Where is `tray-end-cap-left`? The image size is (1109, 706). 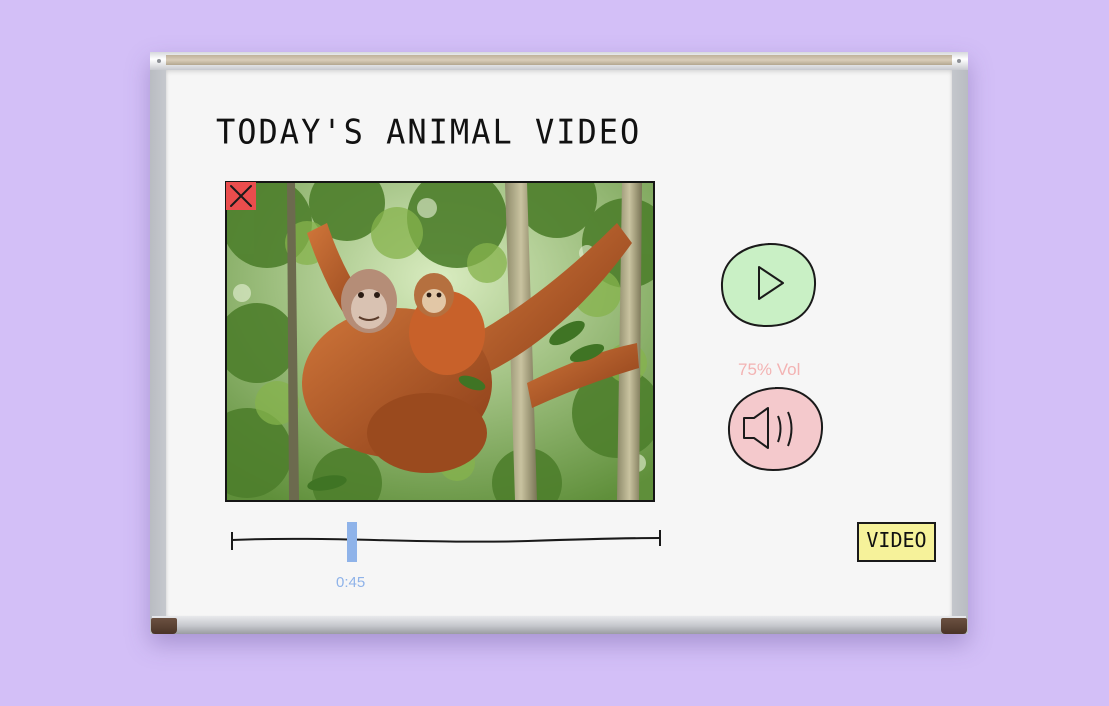
tray-end-cap-left is located at coordinates (164, 626).